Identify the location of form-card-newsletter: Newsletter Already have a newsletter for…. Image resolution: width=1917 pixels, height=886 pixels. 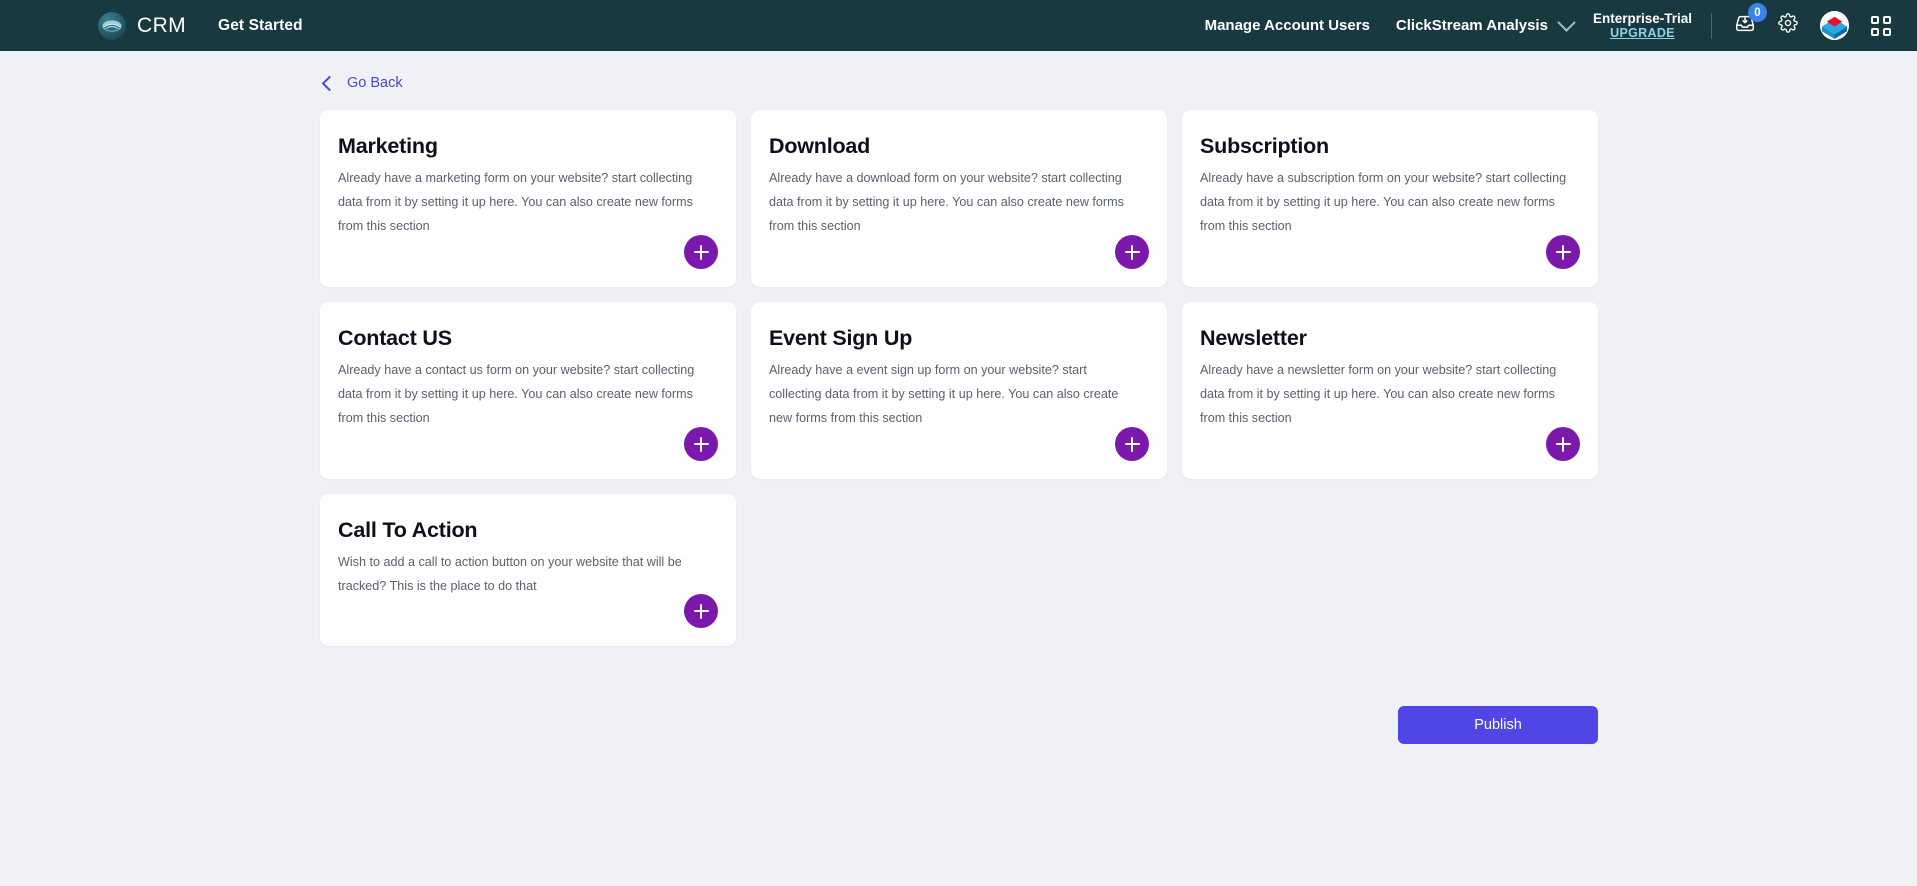
(1390, 390).